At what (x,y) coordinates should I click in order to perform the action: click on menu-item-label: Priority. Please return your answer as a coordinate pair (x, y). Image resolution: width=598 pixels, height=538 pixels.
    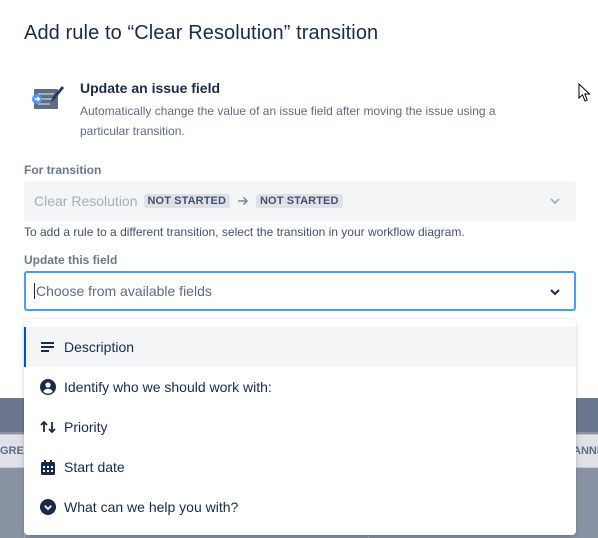
    Looking at the image, I should click on (86, 427).